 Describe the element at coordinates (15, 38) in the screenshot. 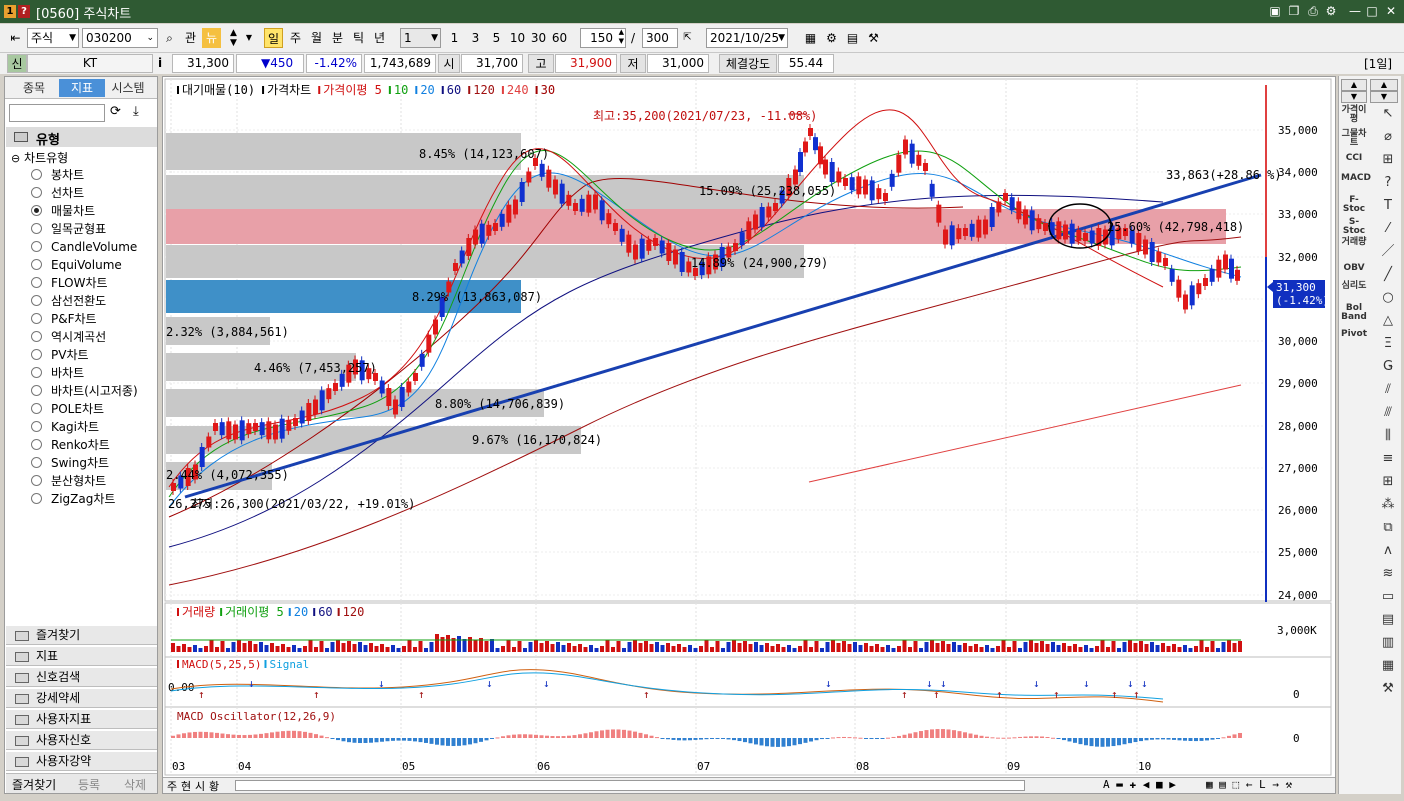

I see `prev-icon: ⇤` at that location.